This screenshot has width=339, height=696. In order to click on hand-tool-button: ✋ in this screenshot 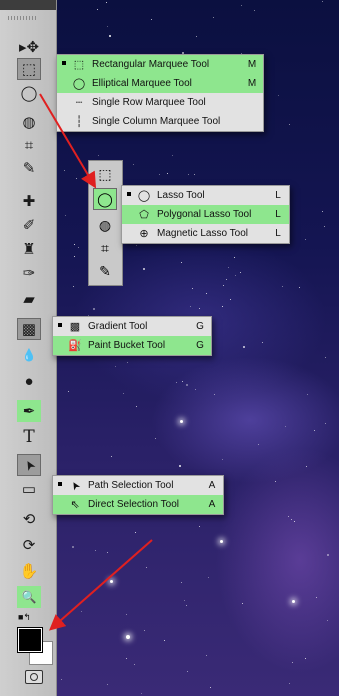, I will do `click(29, 571)`.